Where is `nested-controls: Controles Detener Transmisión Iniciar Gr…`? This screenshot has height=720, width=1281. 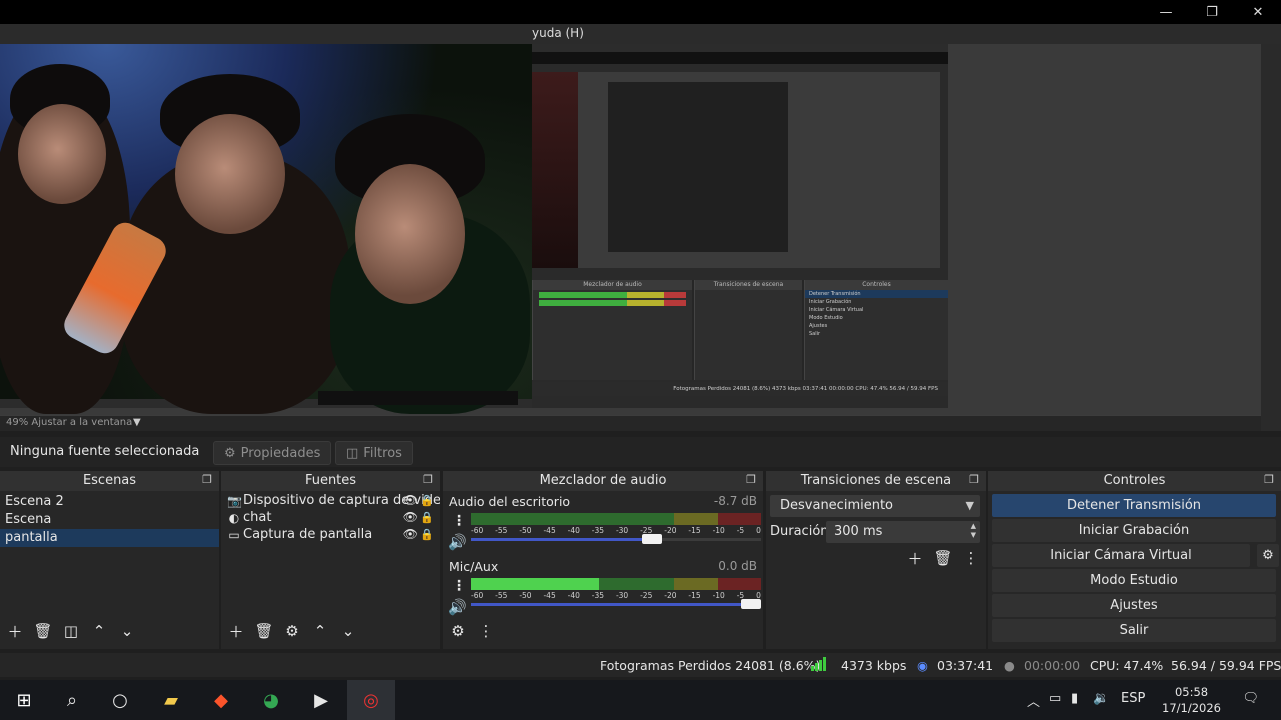
nested-controls: Controles Detener Transmisión Iniciar Gr… is located at coordinates (876, 330).